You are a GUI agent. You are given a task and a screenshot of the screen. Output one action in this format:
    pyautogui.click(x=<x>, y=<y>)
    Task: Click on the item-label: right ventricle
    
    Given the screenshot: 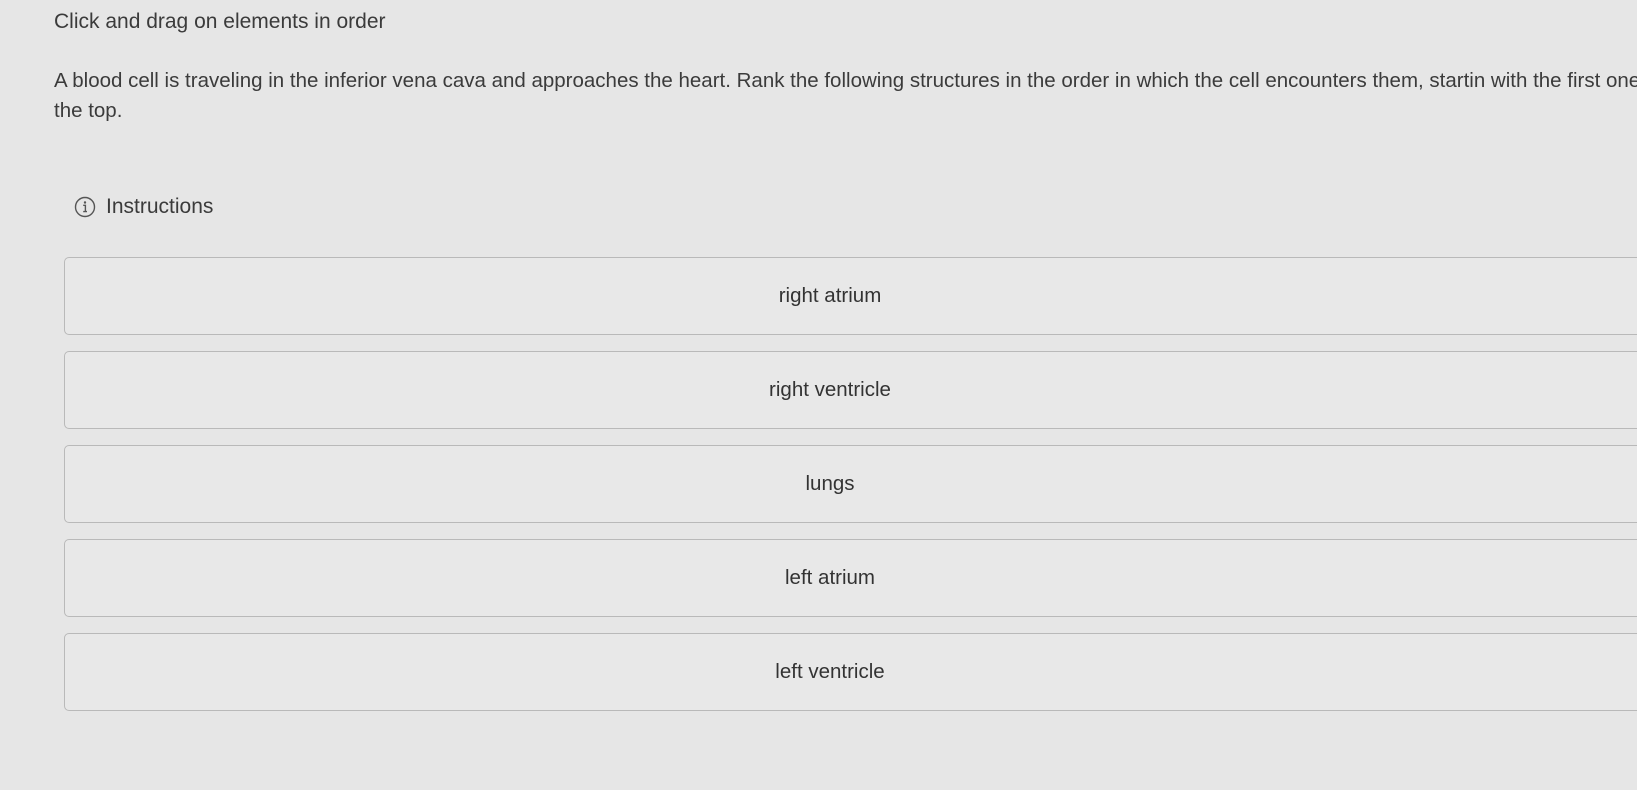 What is the action you would take?
    pyautogui.click(x=830, y=389)
    